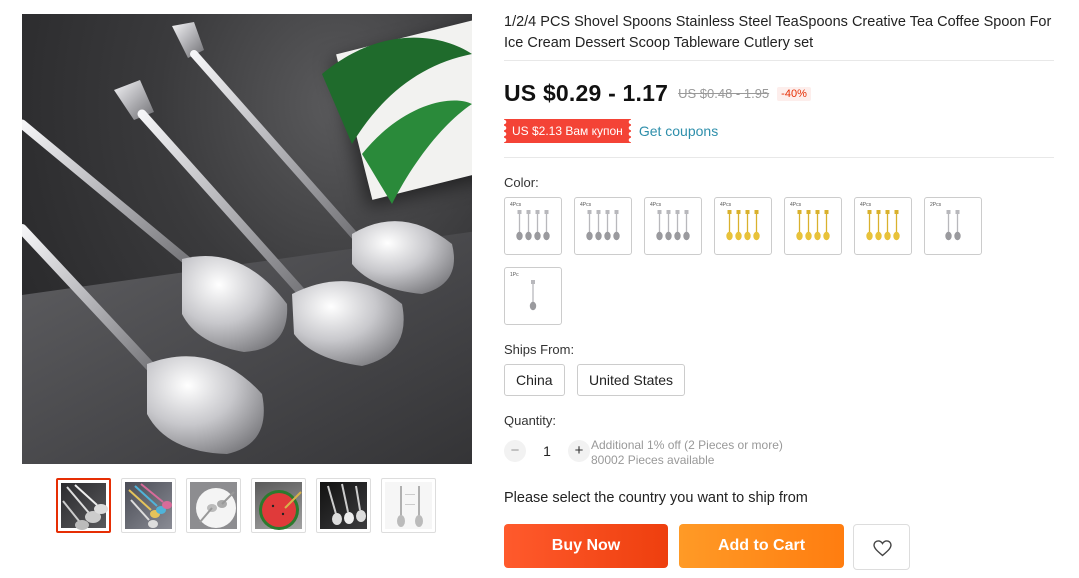 This screenshot has height=578, width=1079. I want to click on price-divider, so click(779, 157).